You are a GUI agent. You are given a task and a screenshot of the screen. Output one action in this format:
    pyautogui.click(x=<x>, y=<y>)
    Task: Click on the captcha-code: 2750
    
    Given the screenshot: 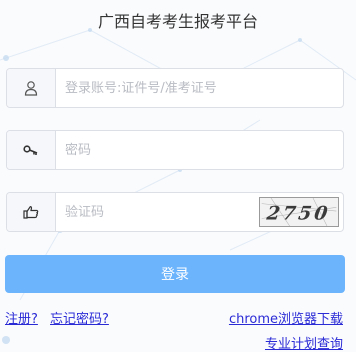 What is the action you would take?
    pyautogui.click(x=297, y=214)
    